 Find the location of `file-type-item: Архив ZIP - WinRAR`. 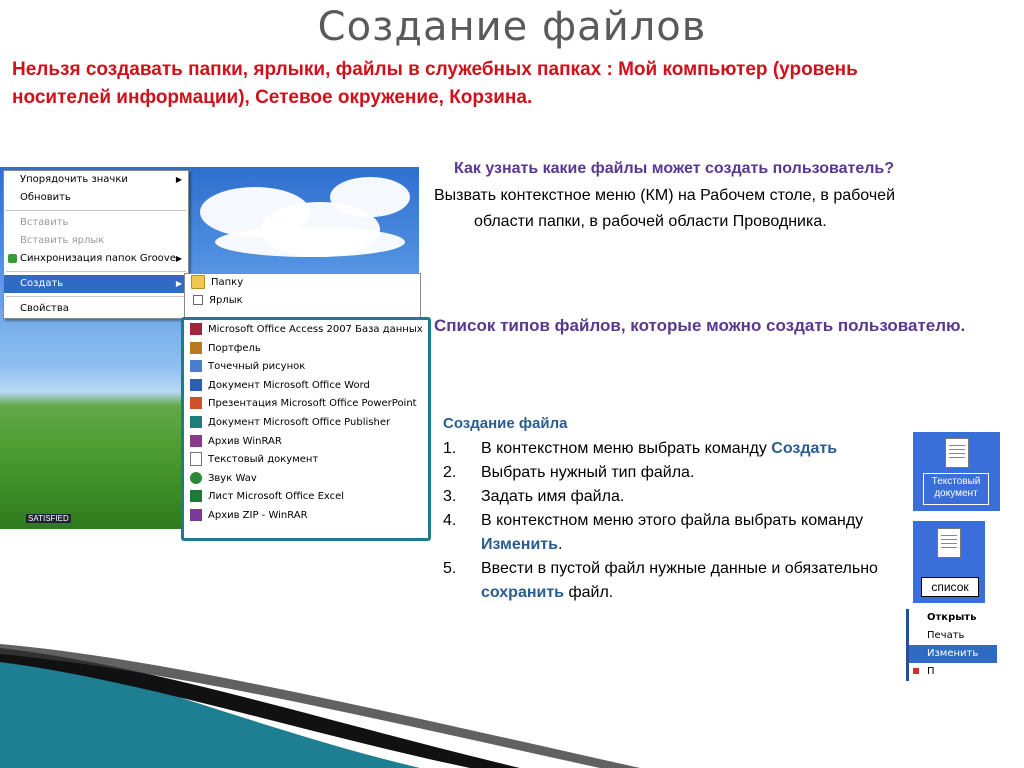

file-type-item: Архив ZIP - WinRAR is located at coordinates (302, 516).